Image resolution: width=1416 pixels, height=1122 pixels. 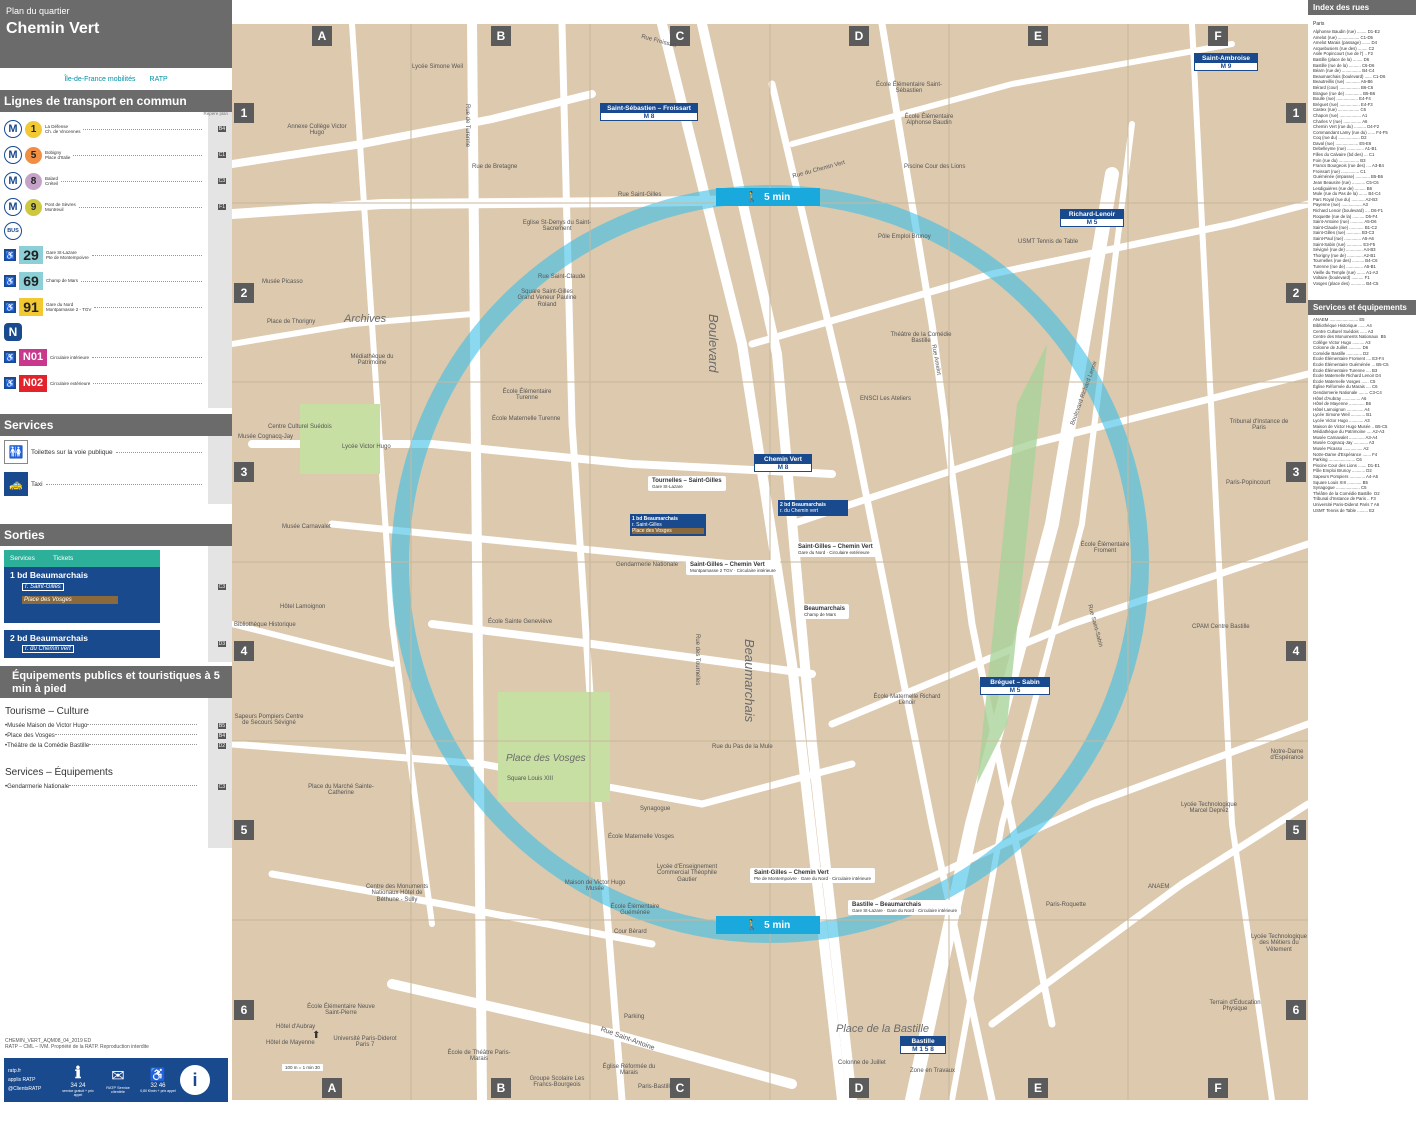 What do you see at coordinates (1226, 62) in the screenshot?
I see `station-saint-ambroise: Saint-Ambroise M 9` at bounding box center [1226, 62].